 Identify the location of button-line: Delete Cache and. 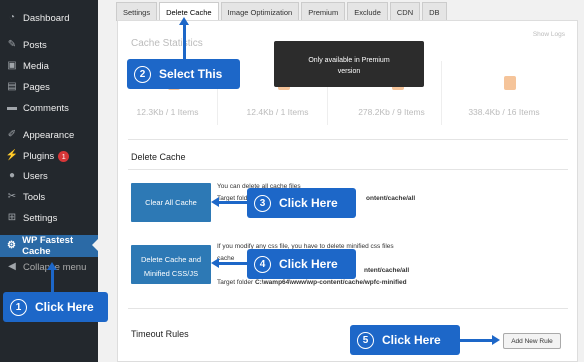
(171, 259).